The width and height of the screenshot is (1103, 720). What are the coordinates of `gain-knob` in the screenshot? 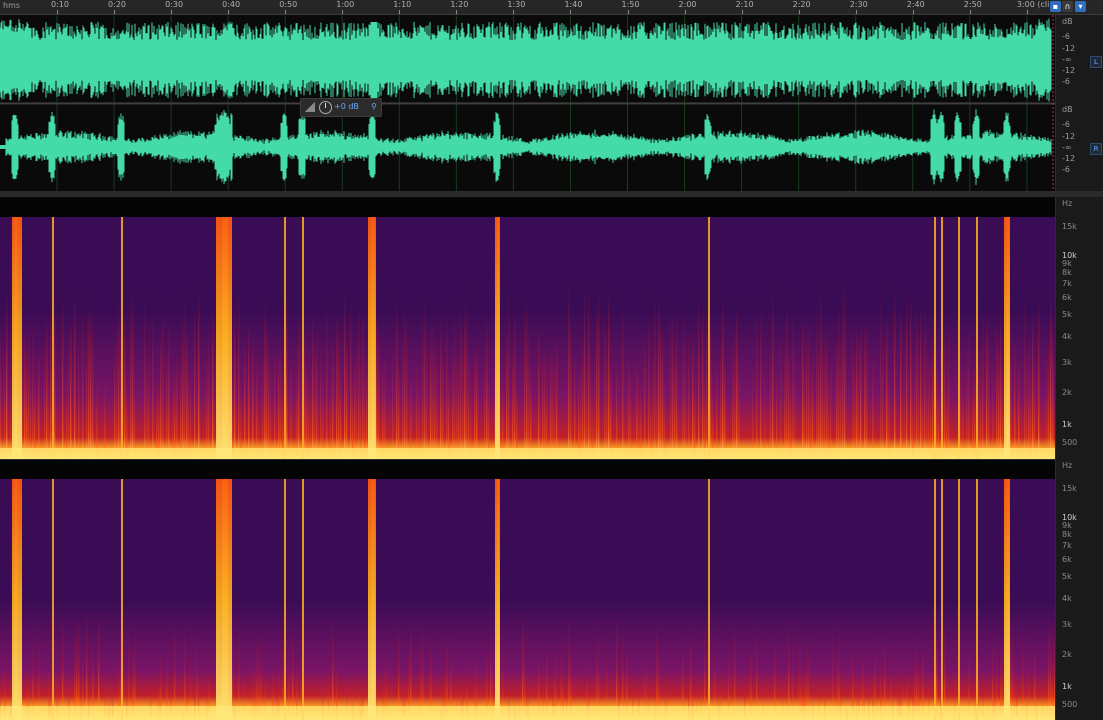 It's located at (325, 107).